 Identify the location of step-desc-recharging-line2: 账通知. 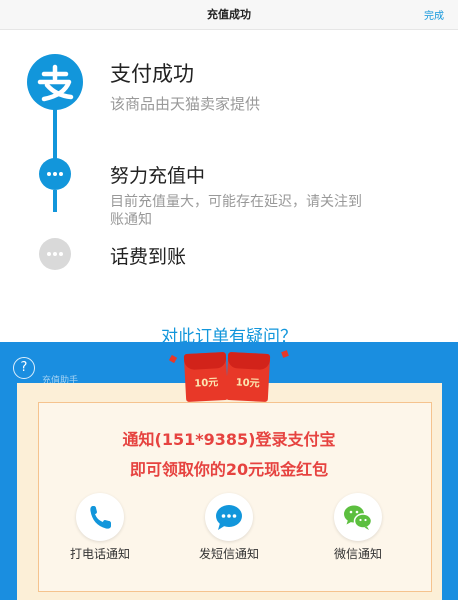
(131, 220).